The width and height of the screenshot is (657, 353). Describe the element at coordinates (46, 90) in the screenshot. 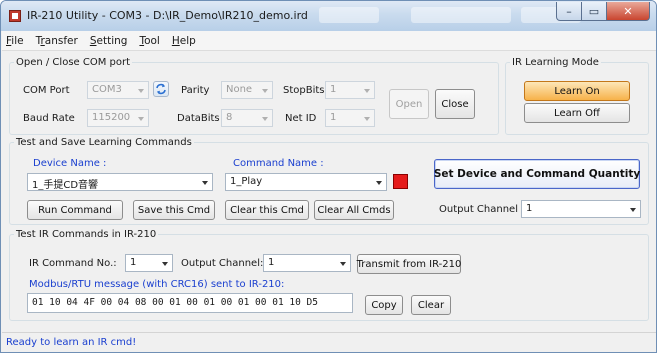

I see `com-port-label: COM Port` at that location.